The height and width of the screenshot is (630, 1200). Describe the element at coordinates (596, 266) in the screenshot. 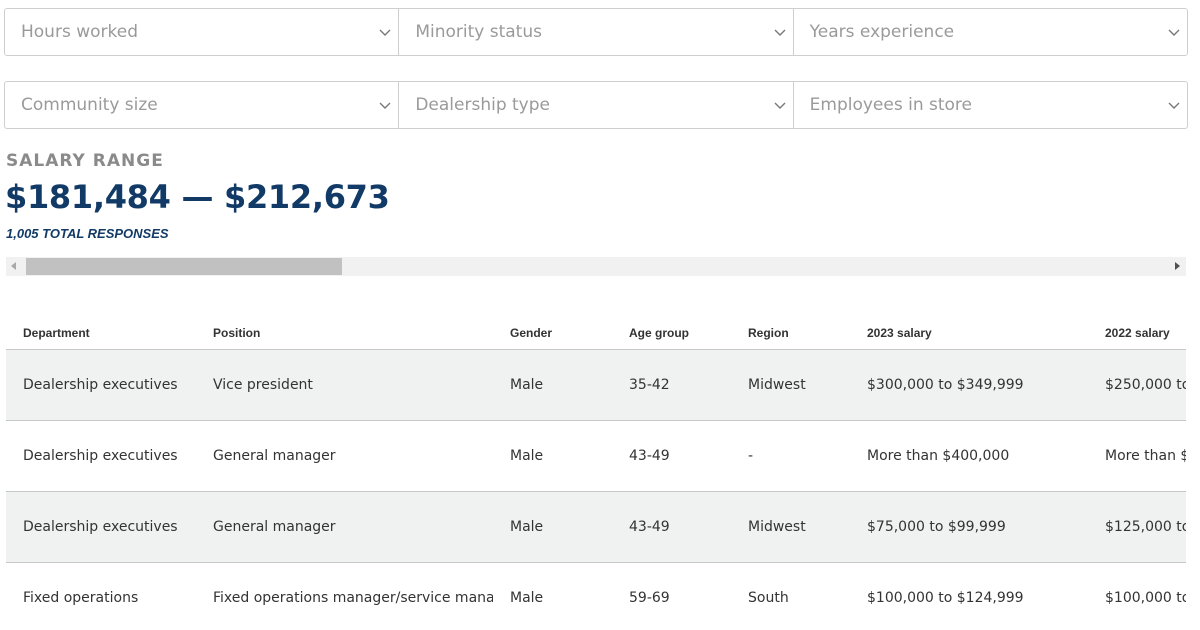

I see `horizontal-scrollbar` at that location.